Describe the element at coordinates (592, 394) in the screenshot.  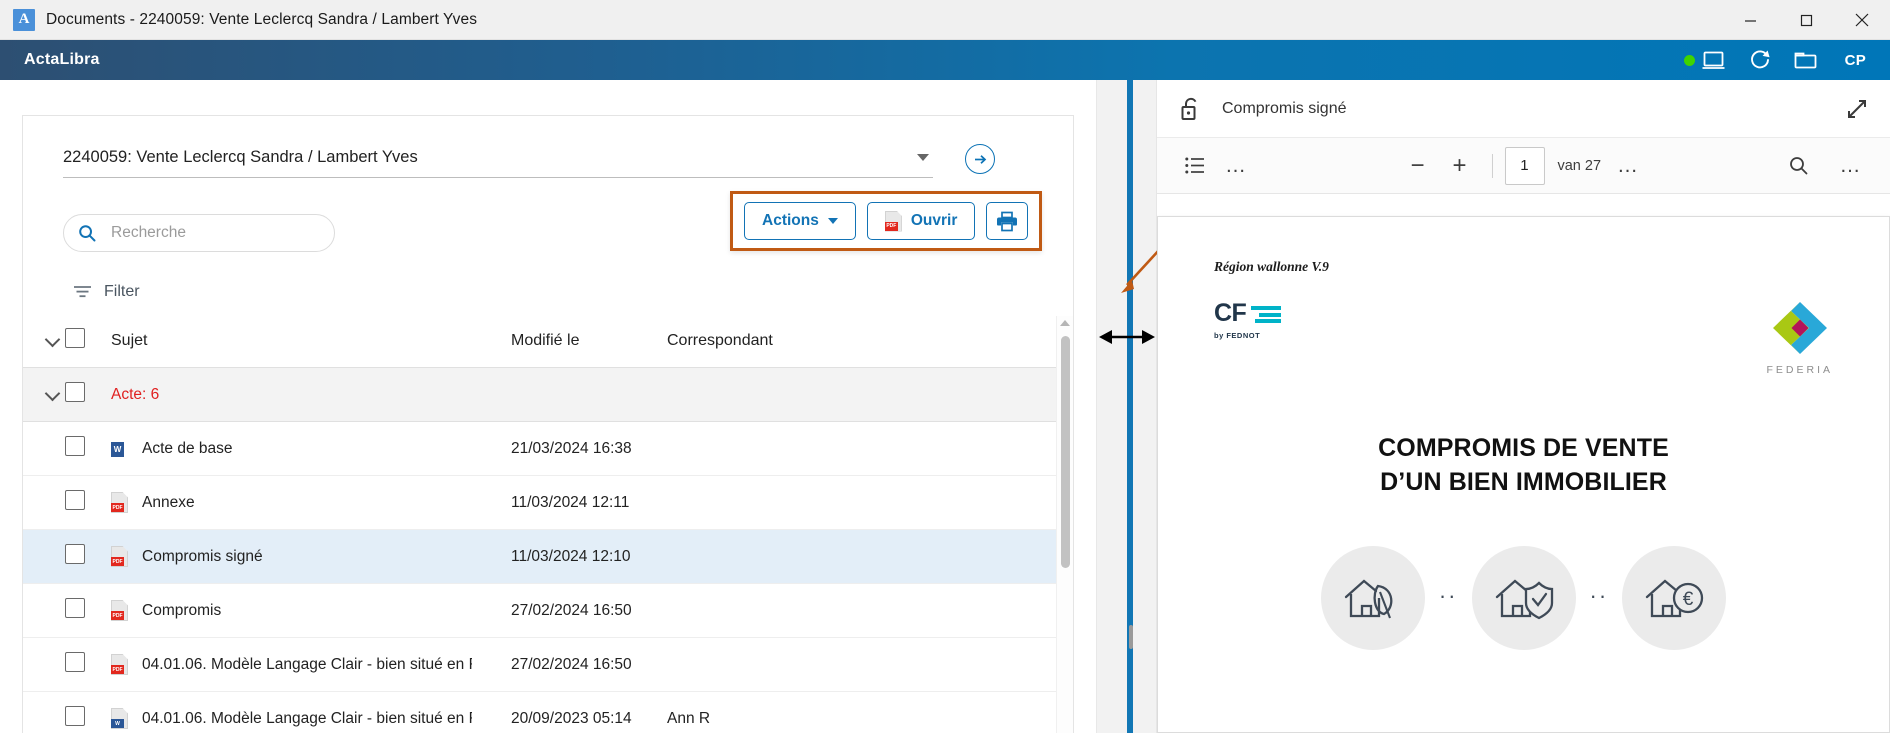
I see `group-label-cell: Acte: 6` at that location.